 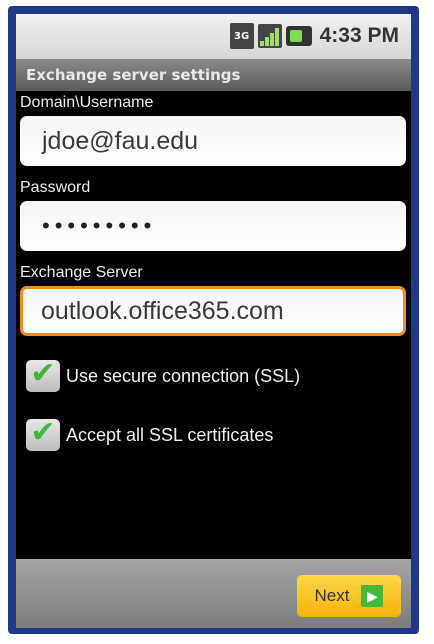 I want to click on battery-icon, so click(x=298, y=36).